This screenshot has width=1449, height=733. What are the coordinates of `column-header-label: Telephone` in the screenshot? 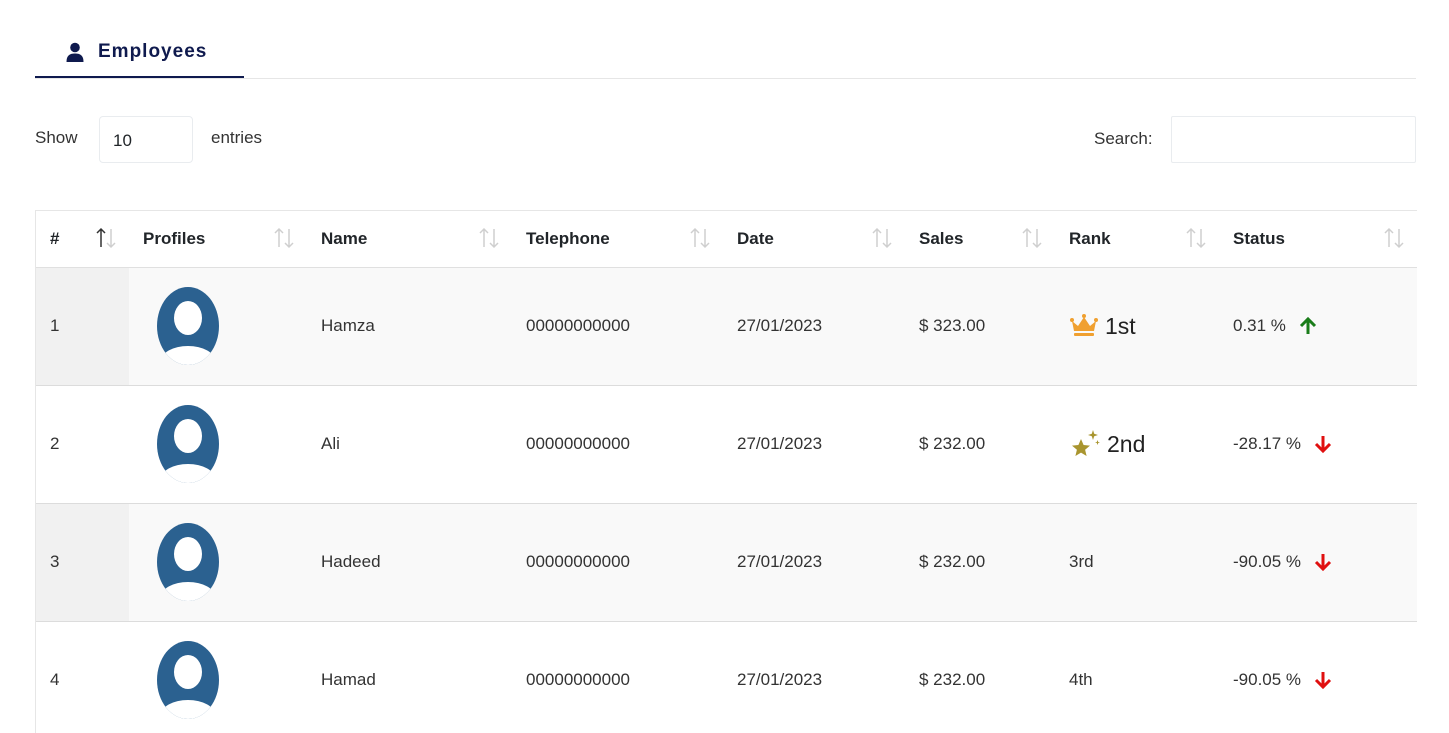 It's located at (568, 238).